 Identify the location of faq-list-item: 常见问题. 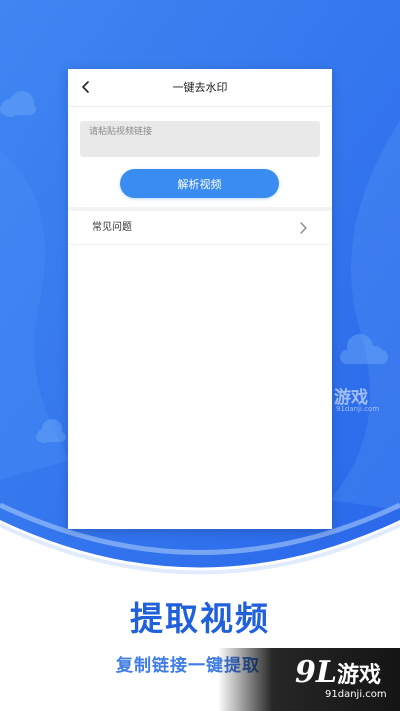
(200, 228).